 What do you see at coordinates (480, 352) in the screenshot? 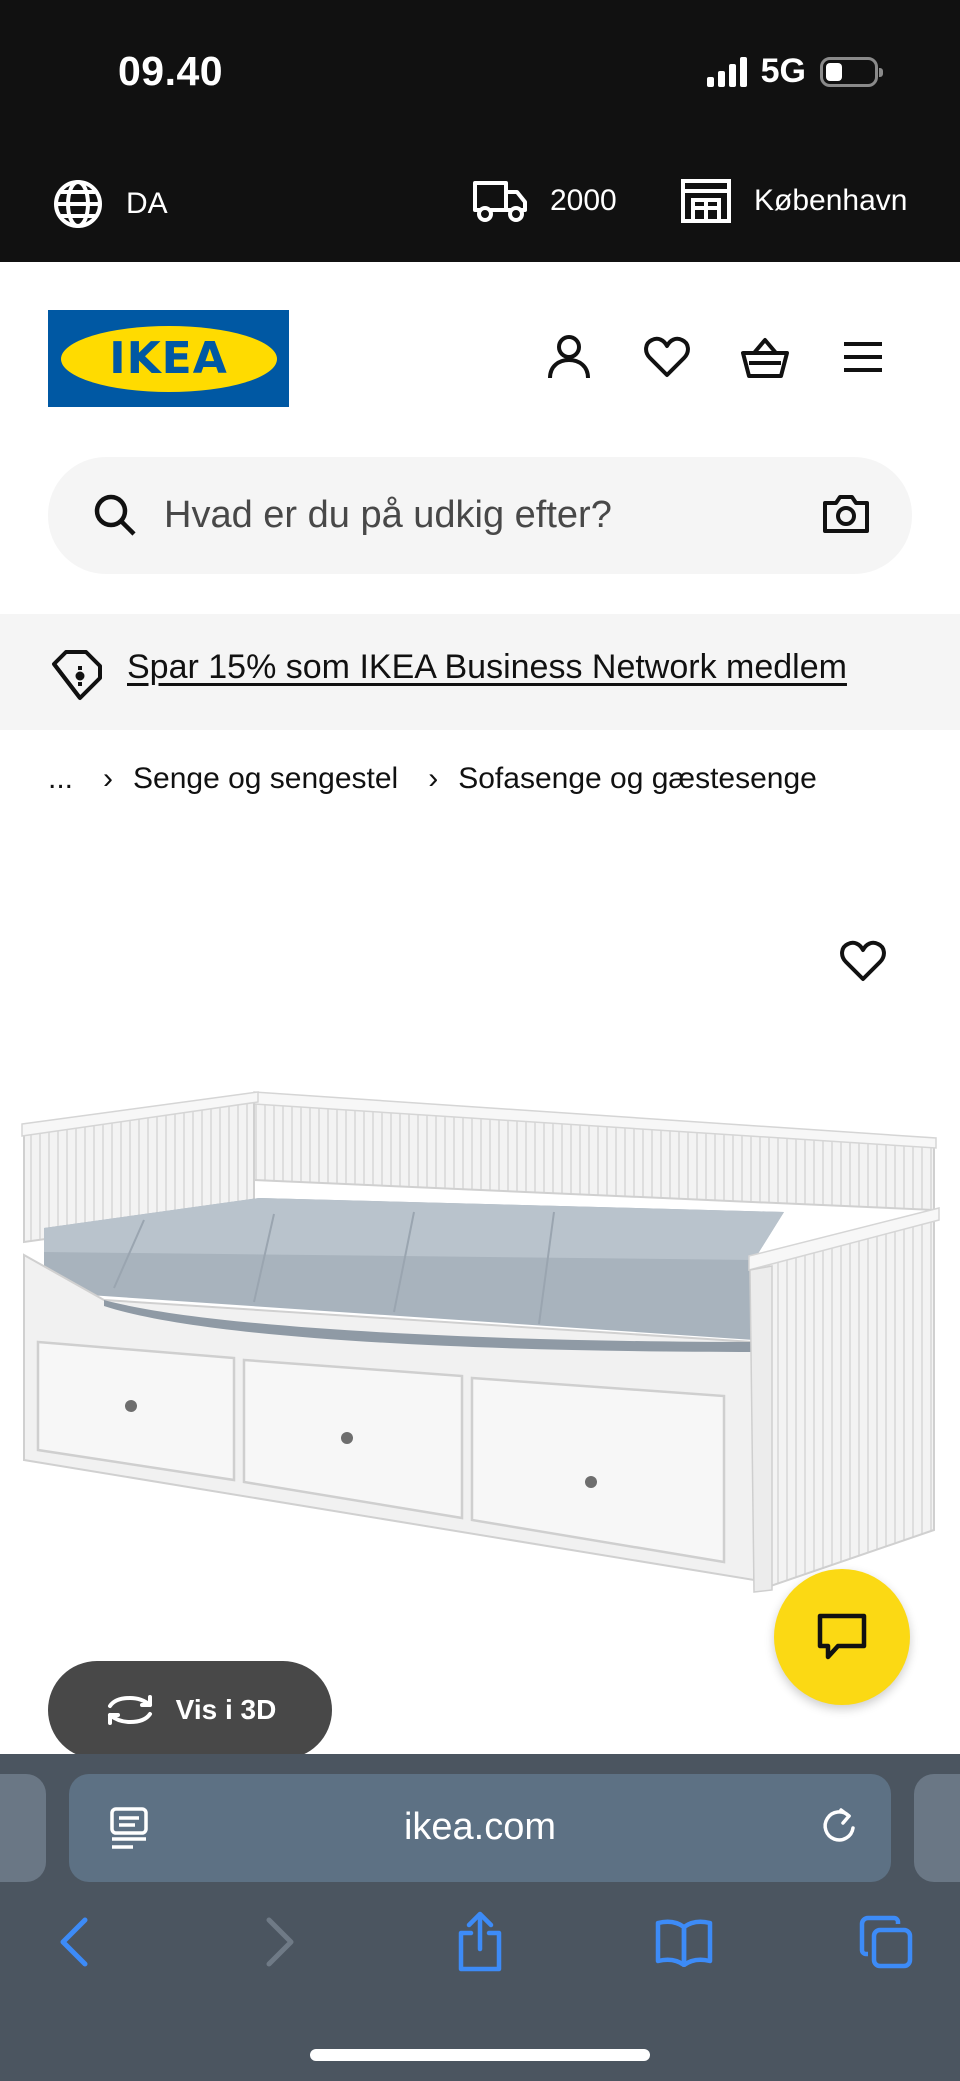
I see `site-header: IKEA` at bounding box center [480, 352].